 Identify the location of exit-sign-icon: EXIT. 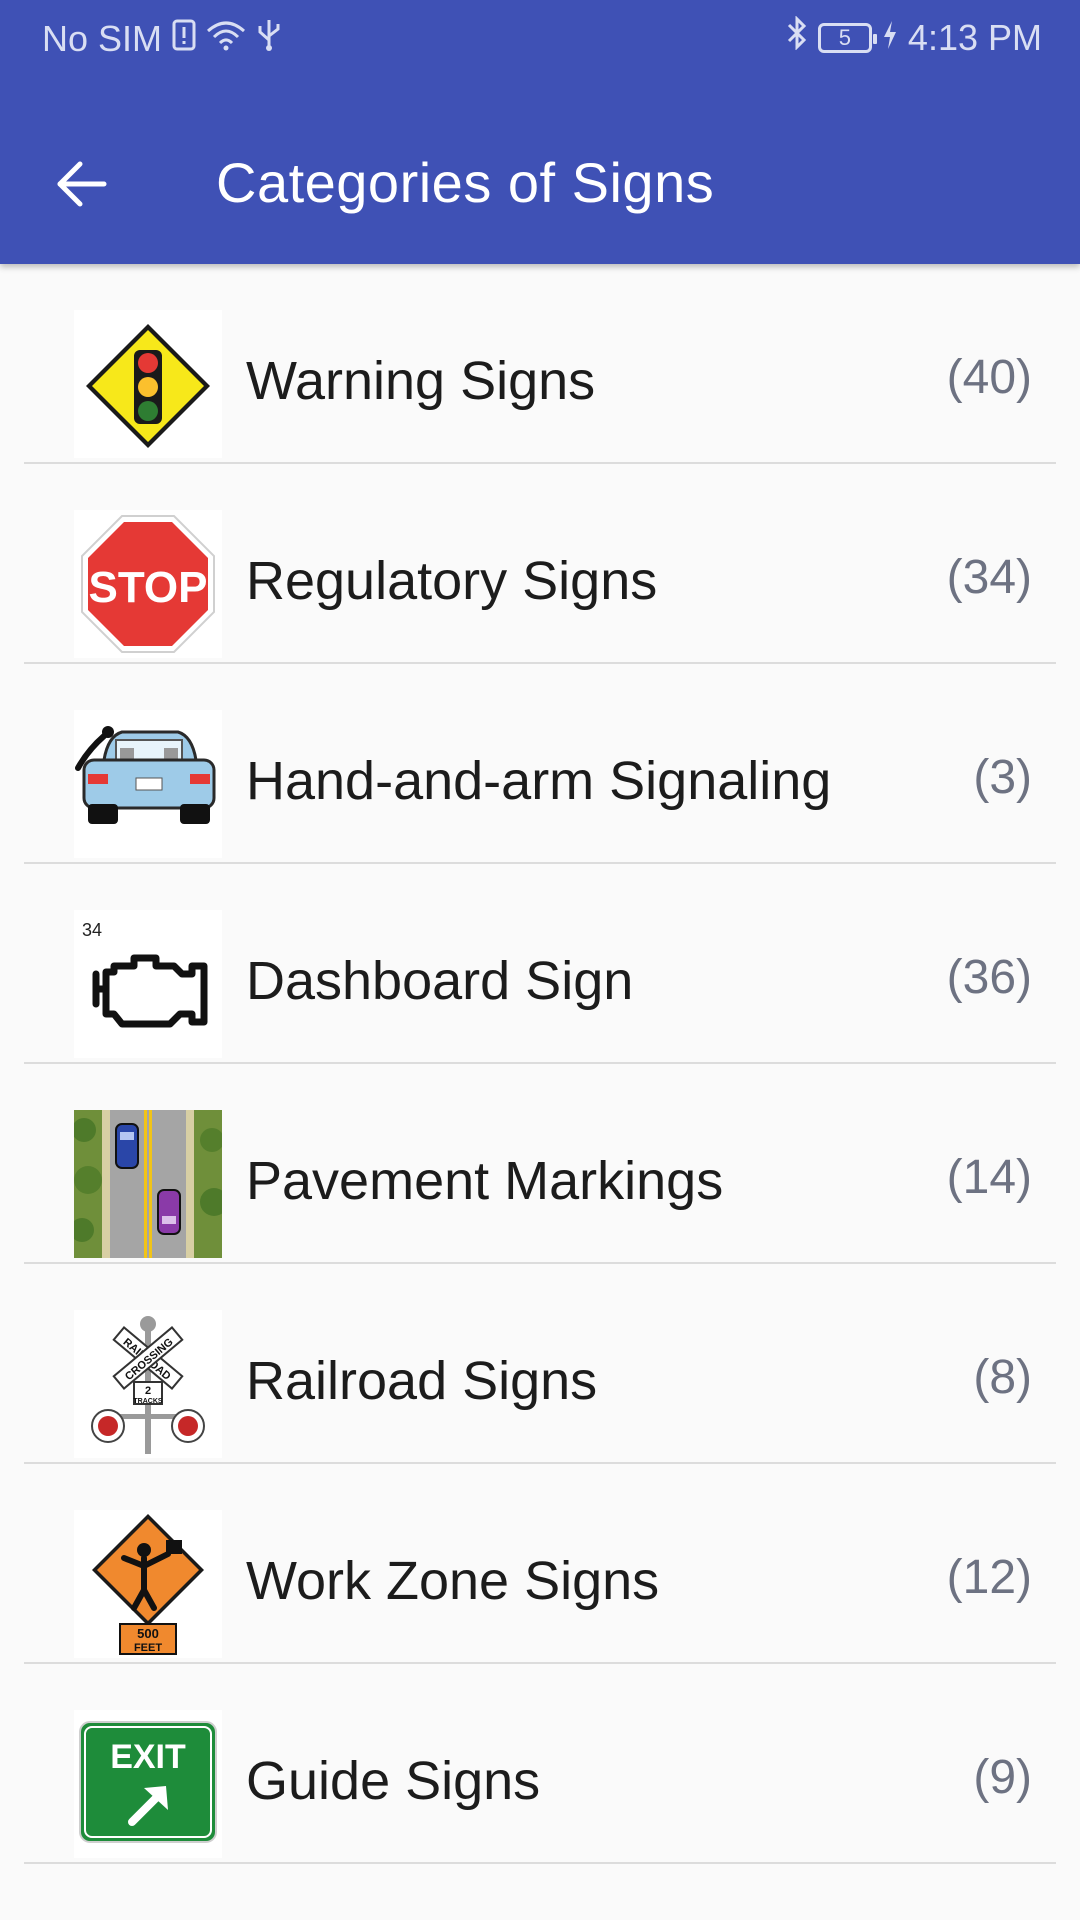
(148, 1784).